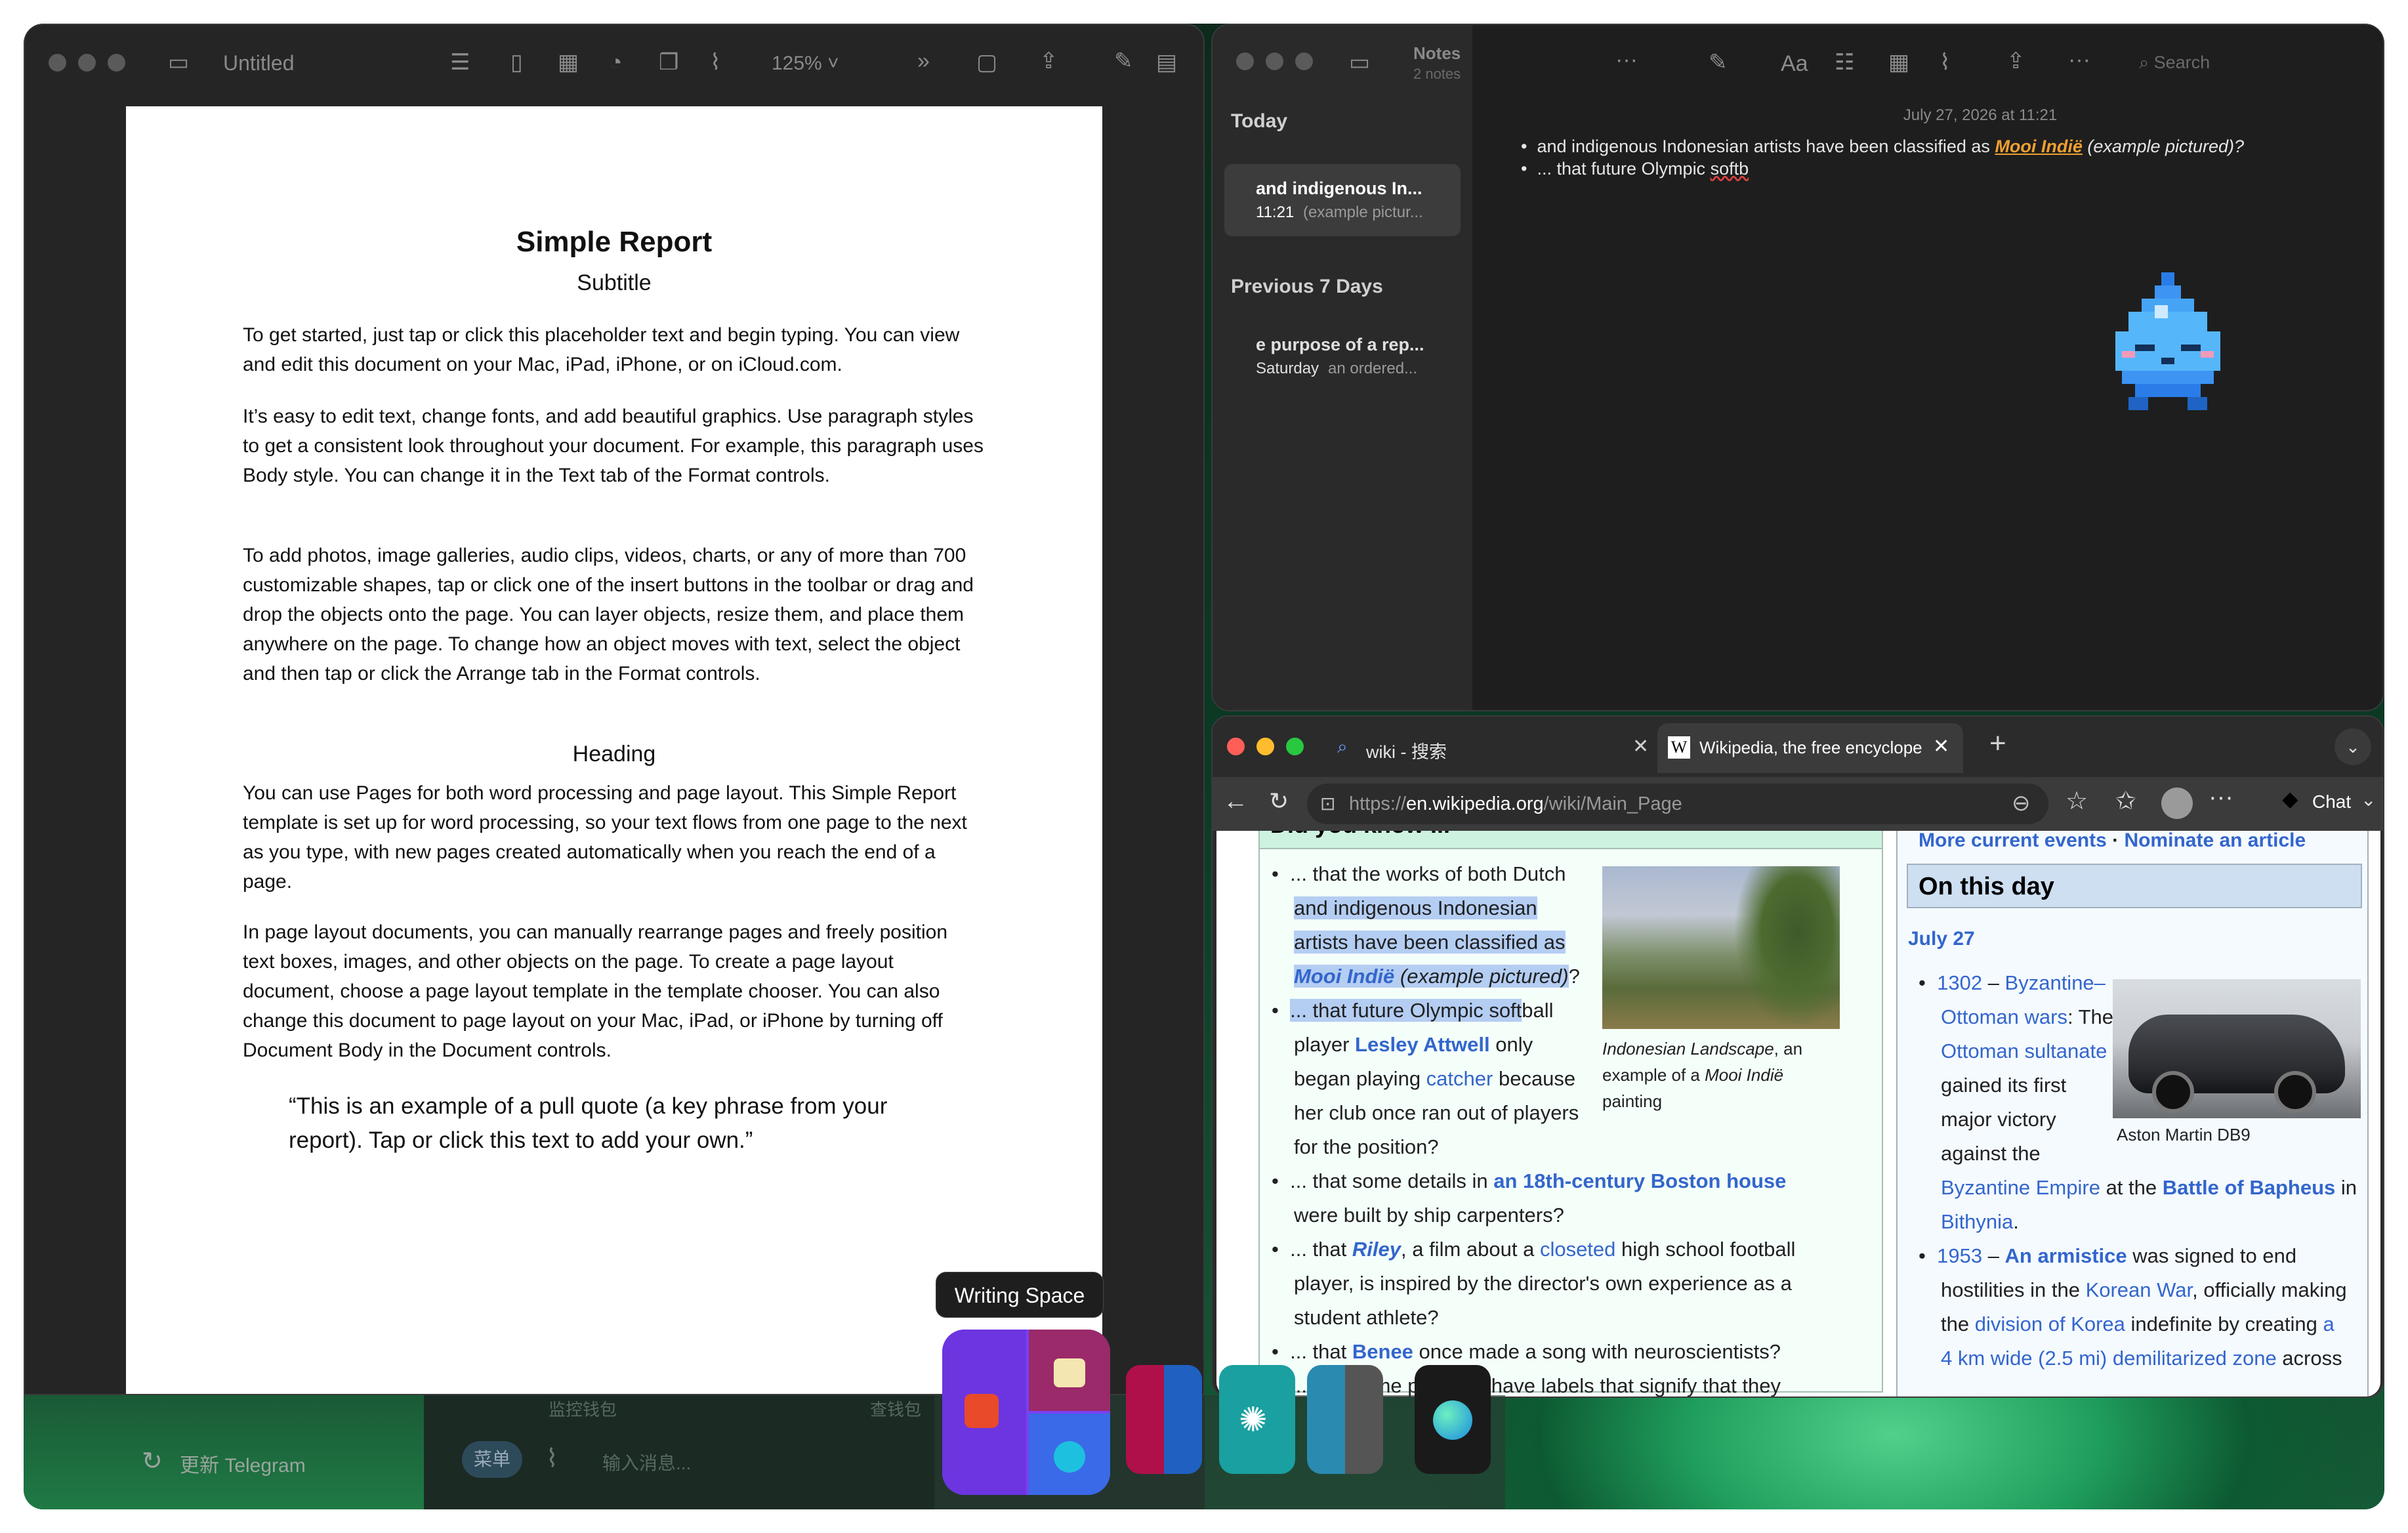  Describe the element at coordinates (1459, 1078) in the screenshot. I see `catcher-link: catcher` at that location.